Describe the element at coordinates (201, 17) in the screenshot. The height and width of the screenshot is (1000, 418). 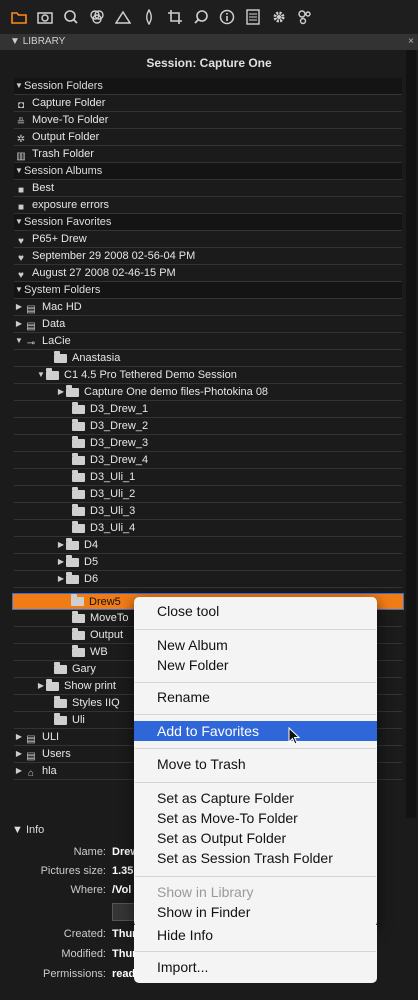
I see `loupe-icon` at that location.